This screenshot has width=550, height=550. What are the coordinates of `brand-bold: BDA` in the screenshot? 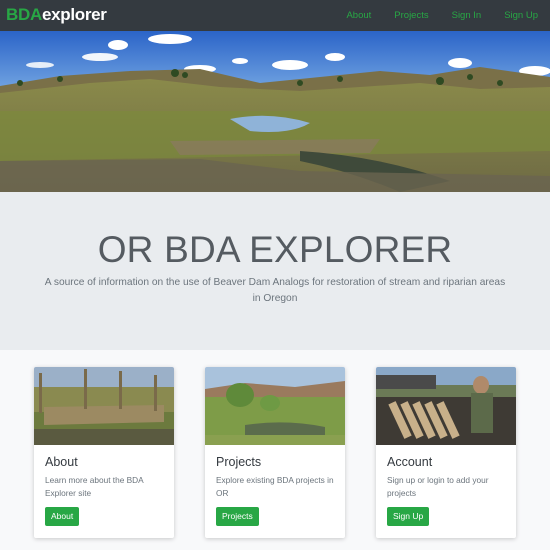 It's located at (24, 14).